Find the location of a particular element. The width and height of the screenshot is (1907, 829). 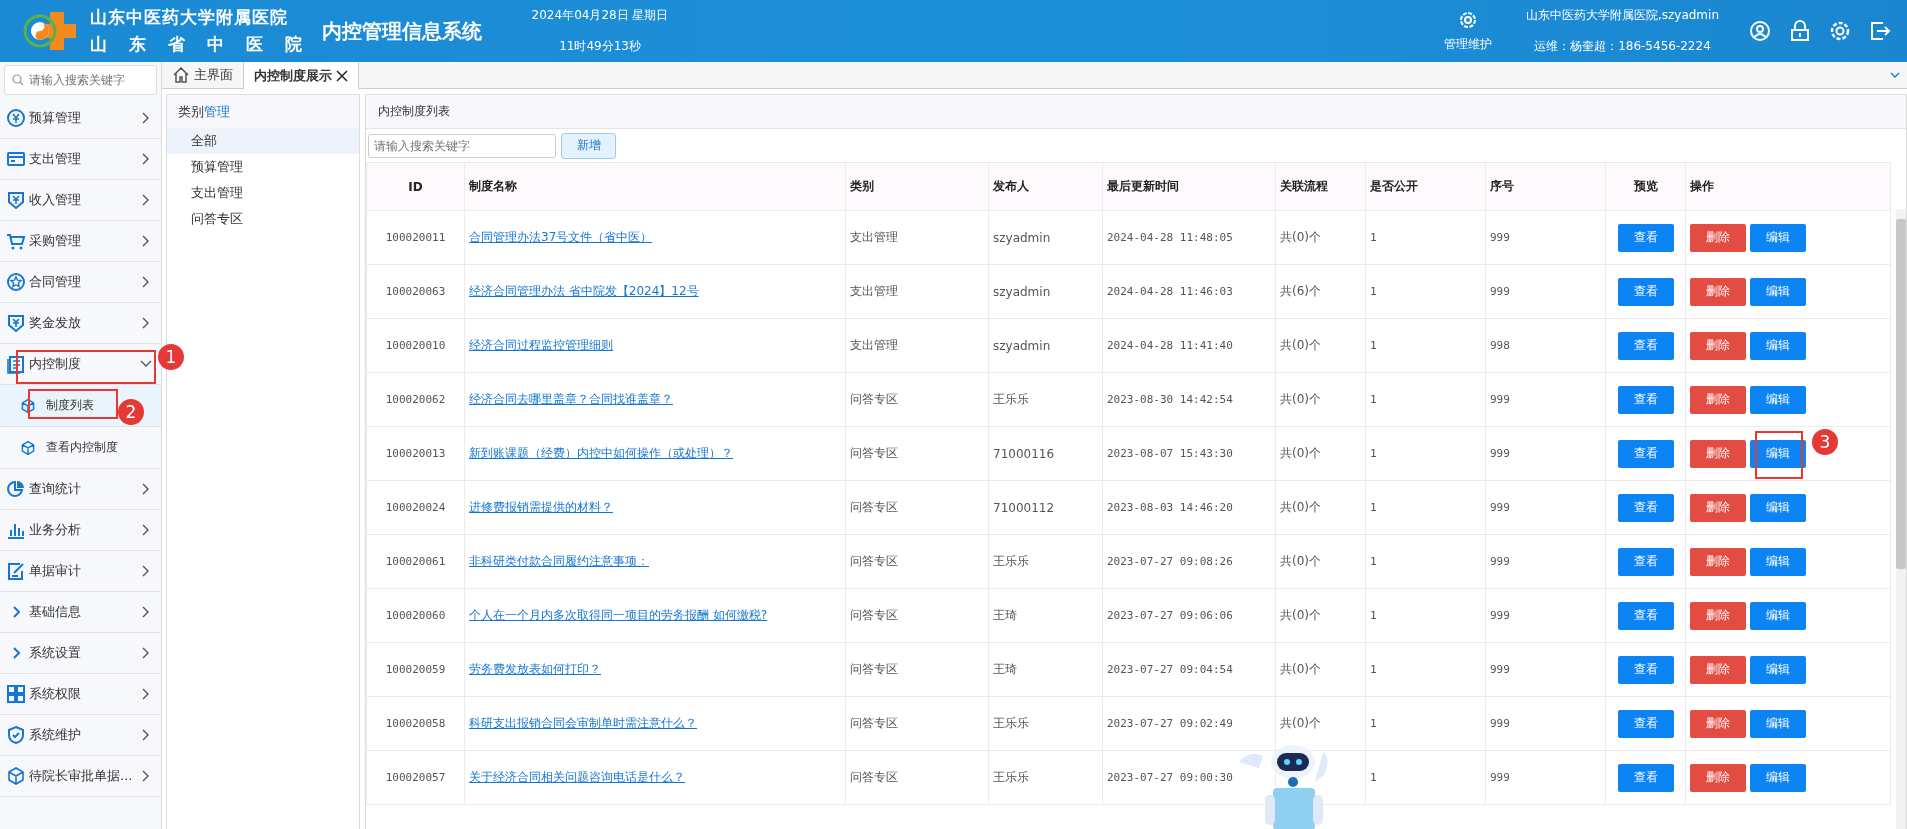

table-cell: 100020059 is located at coordinates (415, 669).